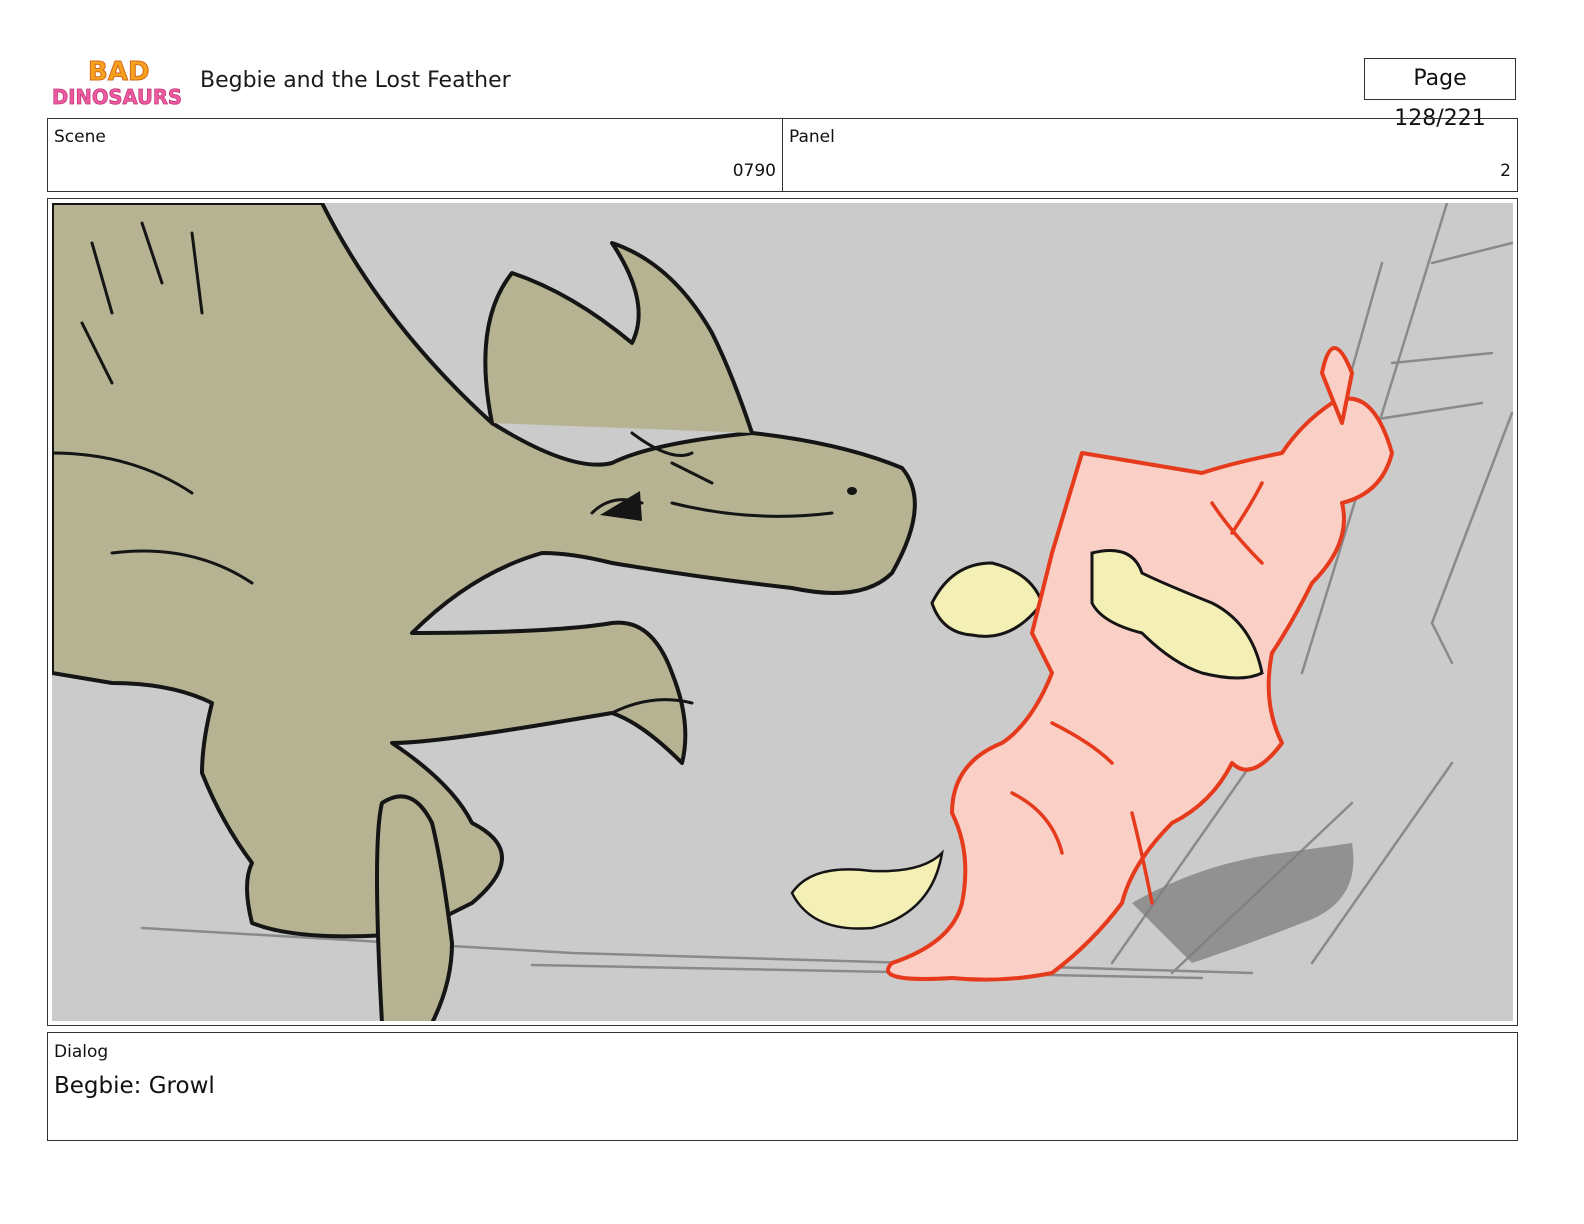 This screenshot has width=1584, height=1224. I want to click on svg-text: DINOSAURS, so click(117, 97).